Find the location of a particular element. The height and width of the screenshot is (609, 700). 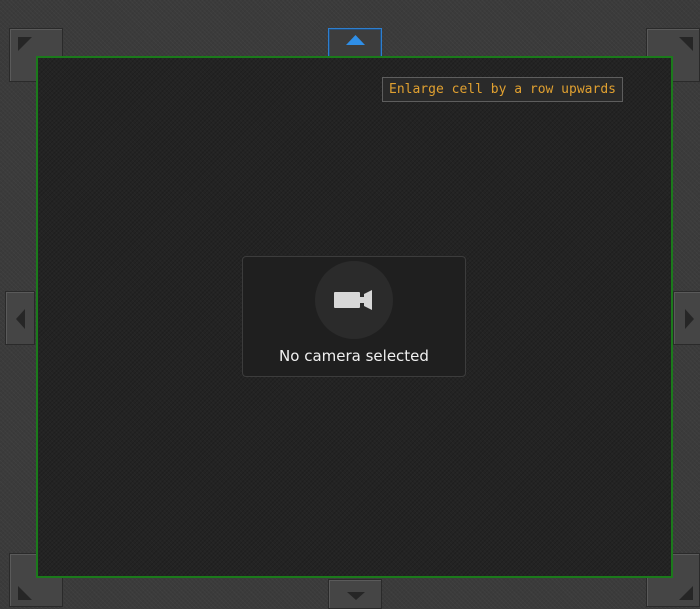

video-camera-icon is located at coordinates (353, 300).